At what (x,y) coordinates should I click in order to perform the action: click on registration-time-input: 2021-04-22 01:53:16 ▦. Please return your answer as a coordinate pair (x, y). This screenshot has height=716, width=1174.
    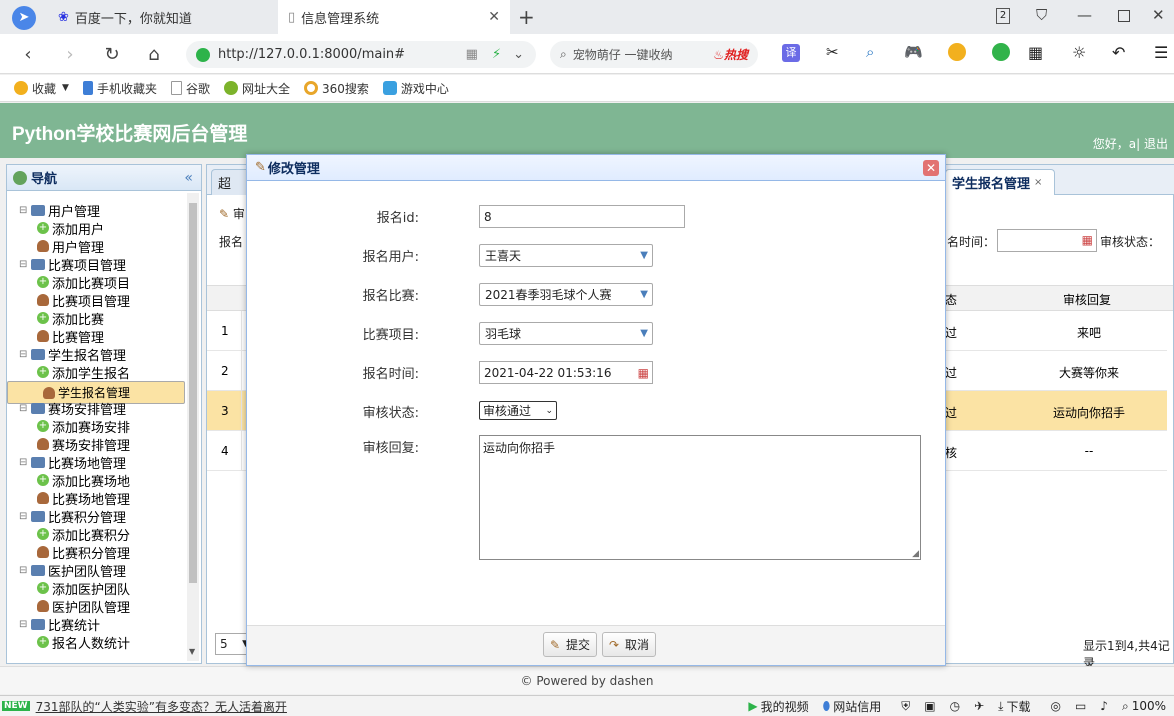
    Looking at the image, I should click on (566, 372).